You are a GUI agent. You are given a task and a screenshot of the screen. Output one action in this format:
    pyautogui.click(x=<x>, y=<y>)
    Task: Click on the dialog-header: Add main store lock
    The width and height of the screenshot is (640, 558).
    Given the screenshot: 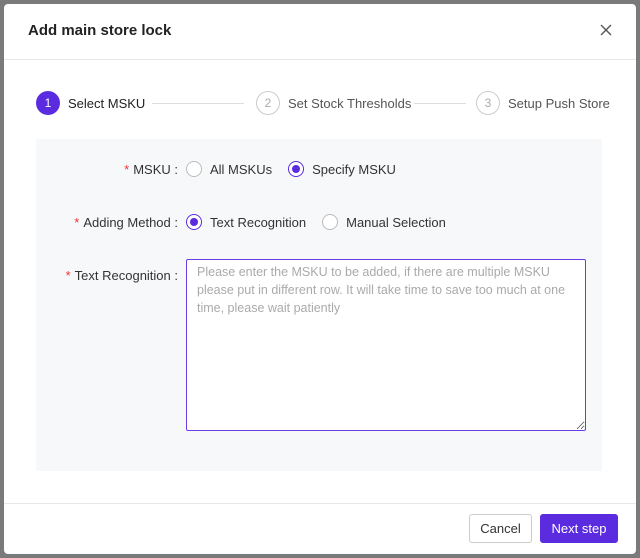 What is the action you would take?
    pyautogui.click(x=320, y=32)
    